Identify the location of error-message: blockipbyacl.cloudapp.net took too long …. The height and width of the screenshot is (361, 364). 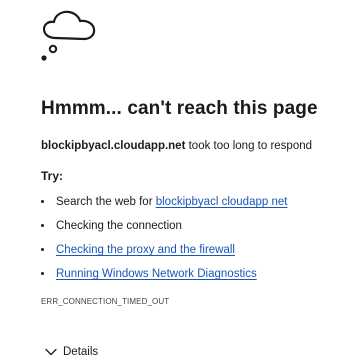
(176, 146).